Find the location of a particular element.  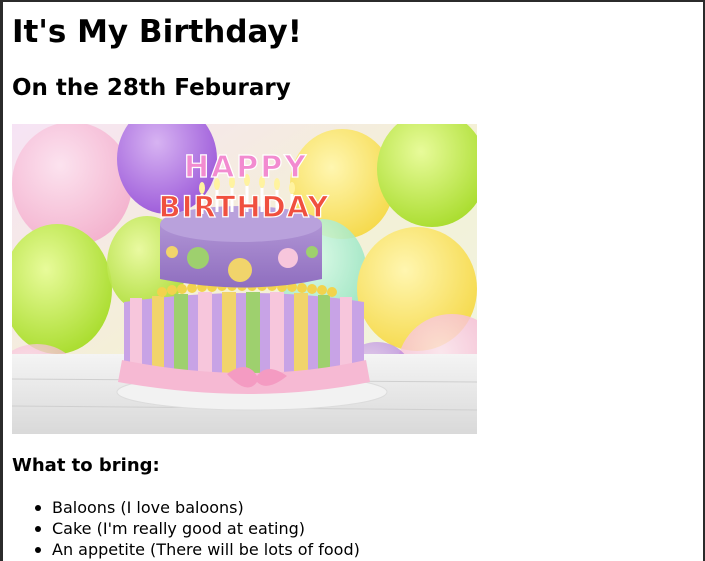

list-item: An appetite (There will be lots of food) is located at coordinates (186, 549).